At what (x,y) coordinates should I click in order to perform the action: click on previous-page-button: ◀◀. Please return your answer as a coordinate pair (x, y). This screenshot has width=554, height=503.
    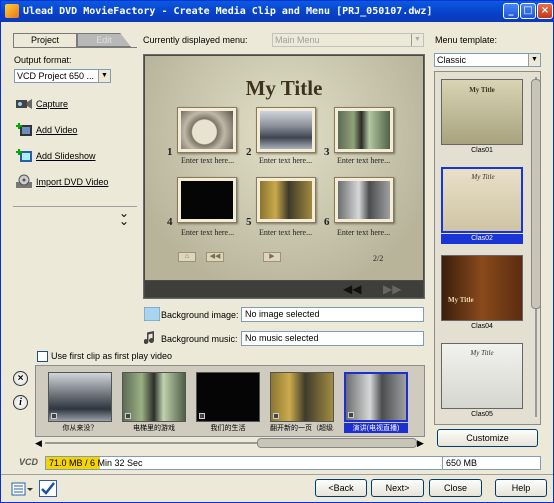
    Looking at the image, I should click on (352, 289).